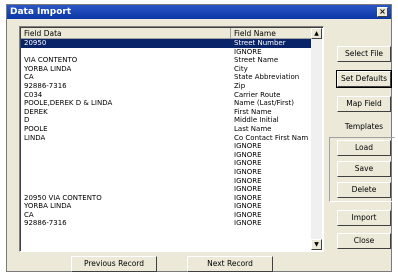  Describe the element at coordinates (167, 129) in the screenshot. I see `table-row: POOLE Last Name` at that location.